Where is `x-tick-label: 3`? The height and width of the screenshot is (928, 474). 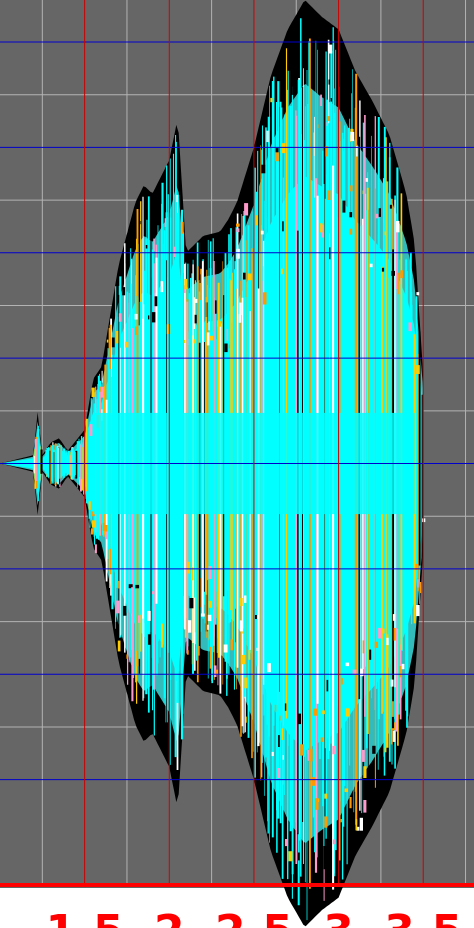 x-tick-label: 3 is located at coordinates (338, 917).